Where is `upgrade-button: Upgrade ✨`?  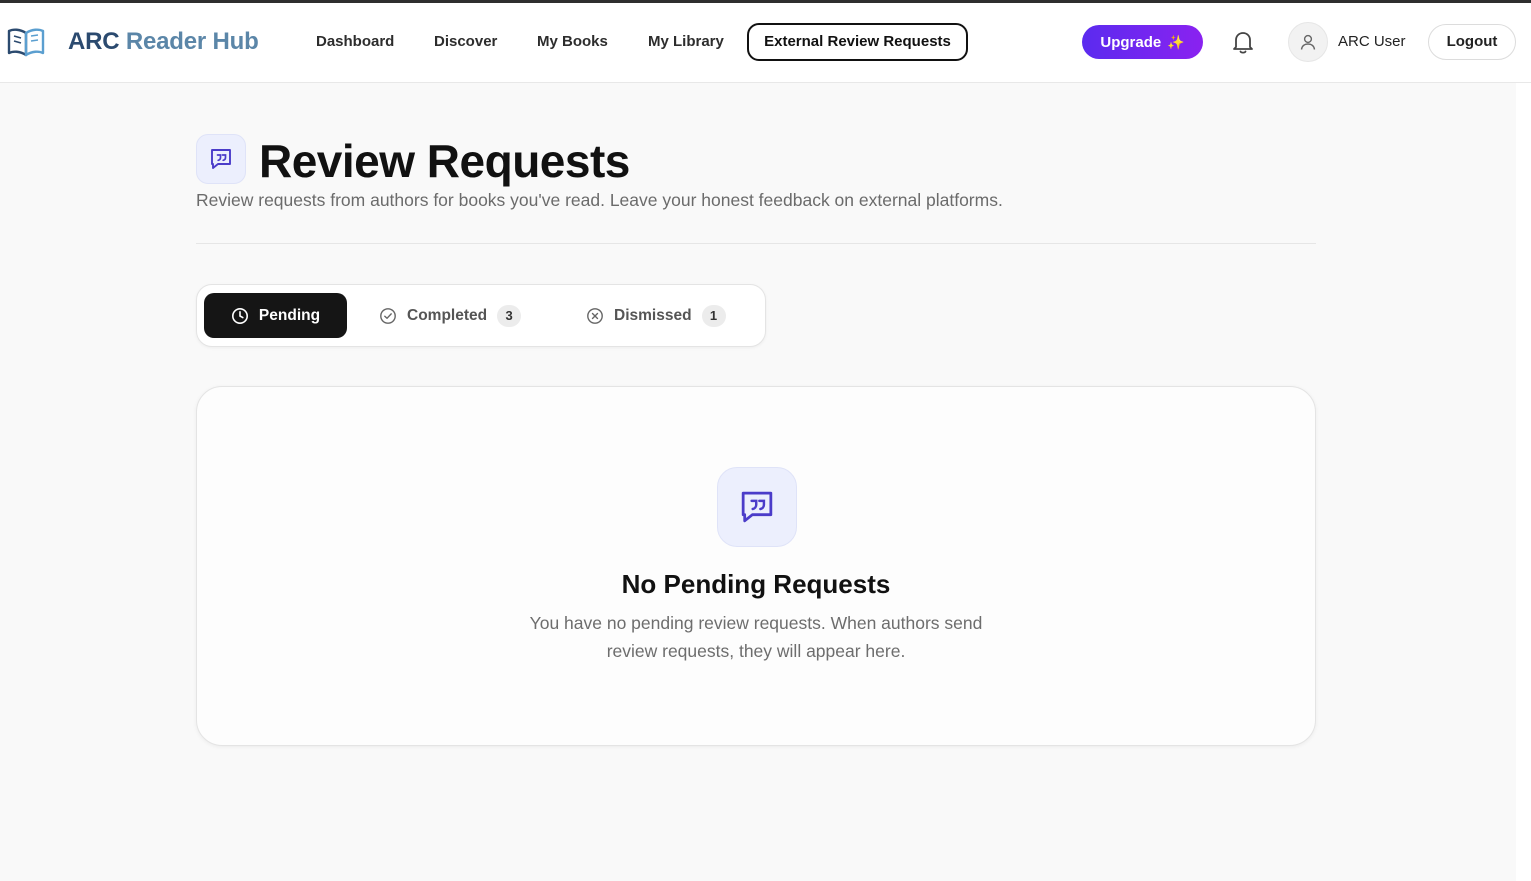
upgrade-button: Upgrade ✨ is located at coordinates (1142, 42).